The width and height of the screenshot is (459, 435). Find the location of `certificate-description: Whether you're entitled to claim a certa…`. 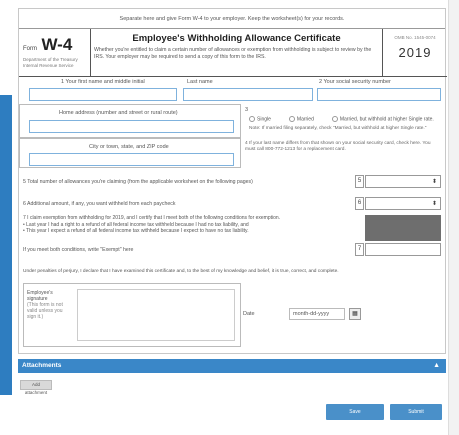

certificate-description: Whether you're entitled to claim a certa… is located at coordinates (233, 53).